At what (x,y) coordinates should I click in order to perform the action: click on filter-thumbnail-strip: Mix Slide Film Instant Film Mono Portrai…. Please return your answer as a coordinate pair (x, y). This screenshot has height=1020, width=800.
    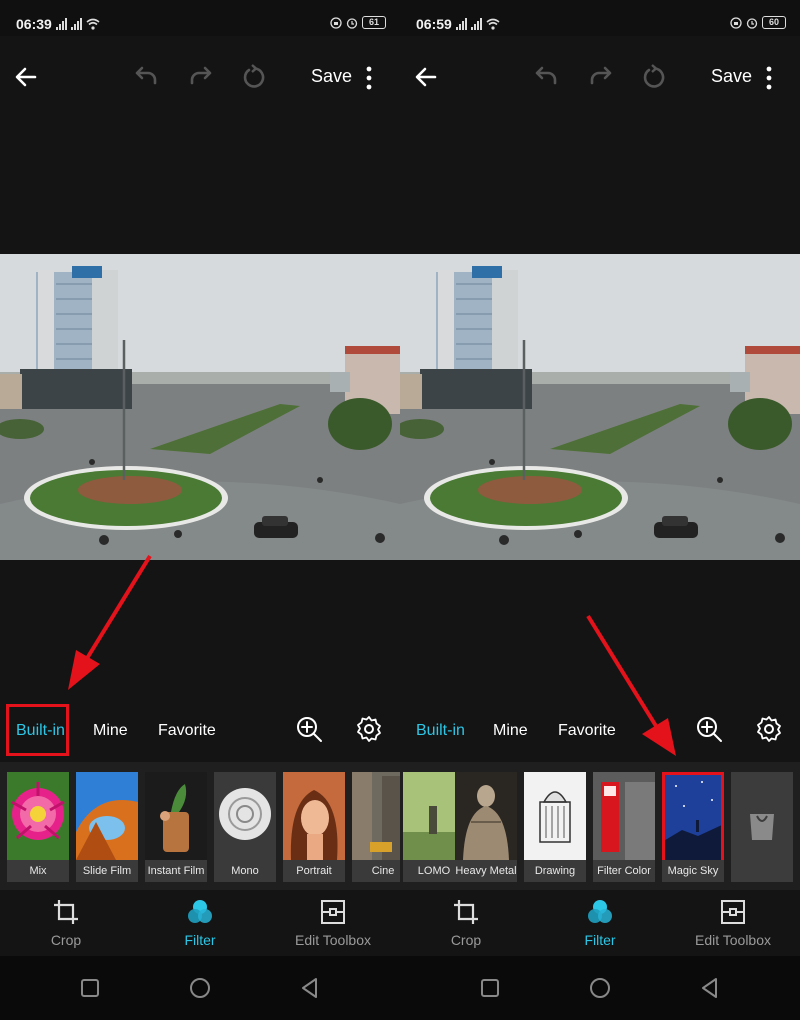
    Looking at the image, I should click on (200, 826).